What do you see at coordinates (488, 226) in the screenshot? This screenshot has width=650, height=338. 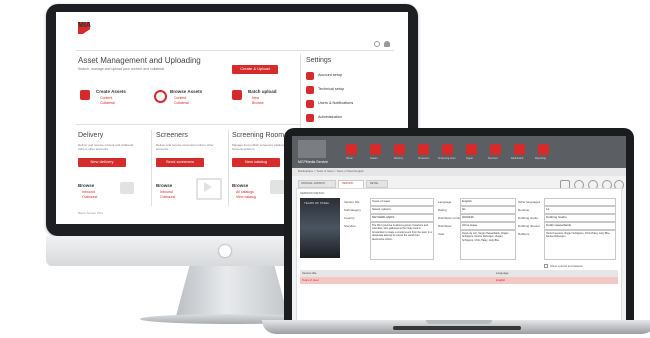 I see `distributor-input: Ohne Hase` at bounding box center [488, 226].